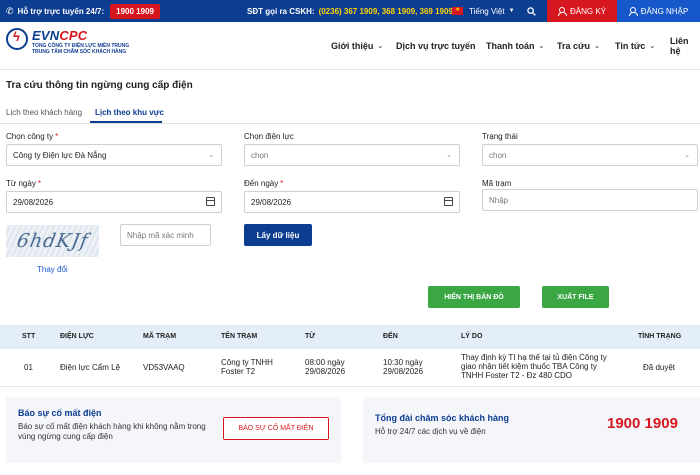 The image size is (700, 475). I want to click on cell-station-code: VD53VAAQ, so click(164, 367).